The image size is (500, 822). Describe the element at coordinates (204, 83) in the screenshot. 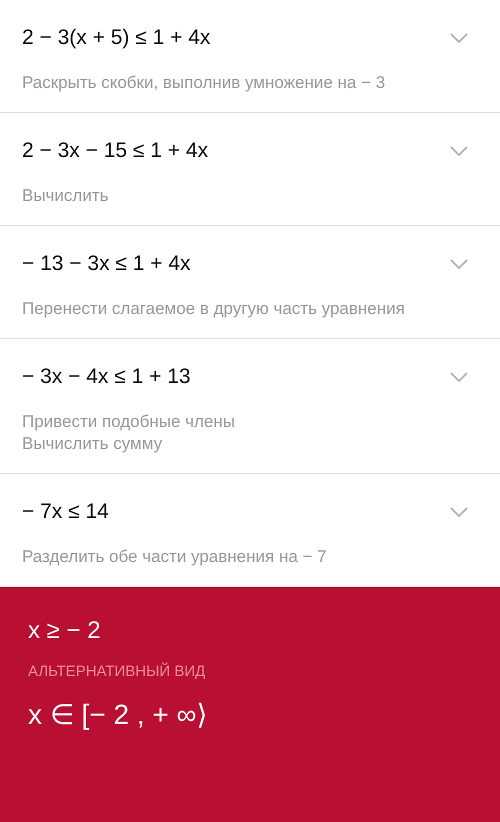

I see `step-description: Раскрыть скобки, выполнив умножение на − 3` at that location.